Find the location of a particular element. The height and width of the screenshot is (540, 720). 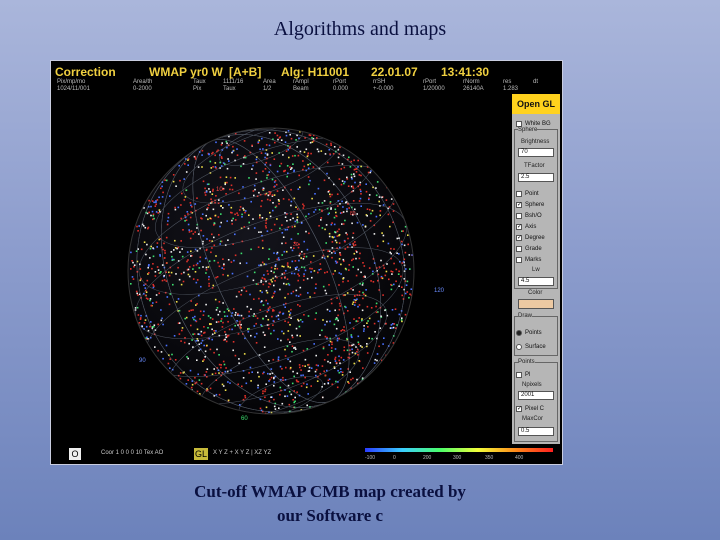

marks-label: Marks is located at coordinates (533, 259).